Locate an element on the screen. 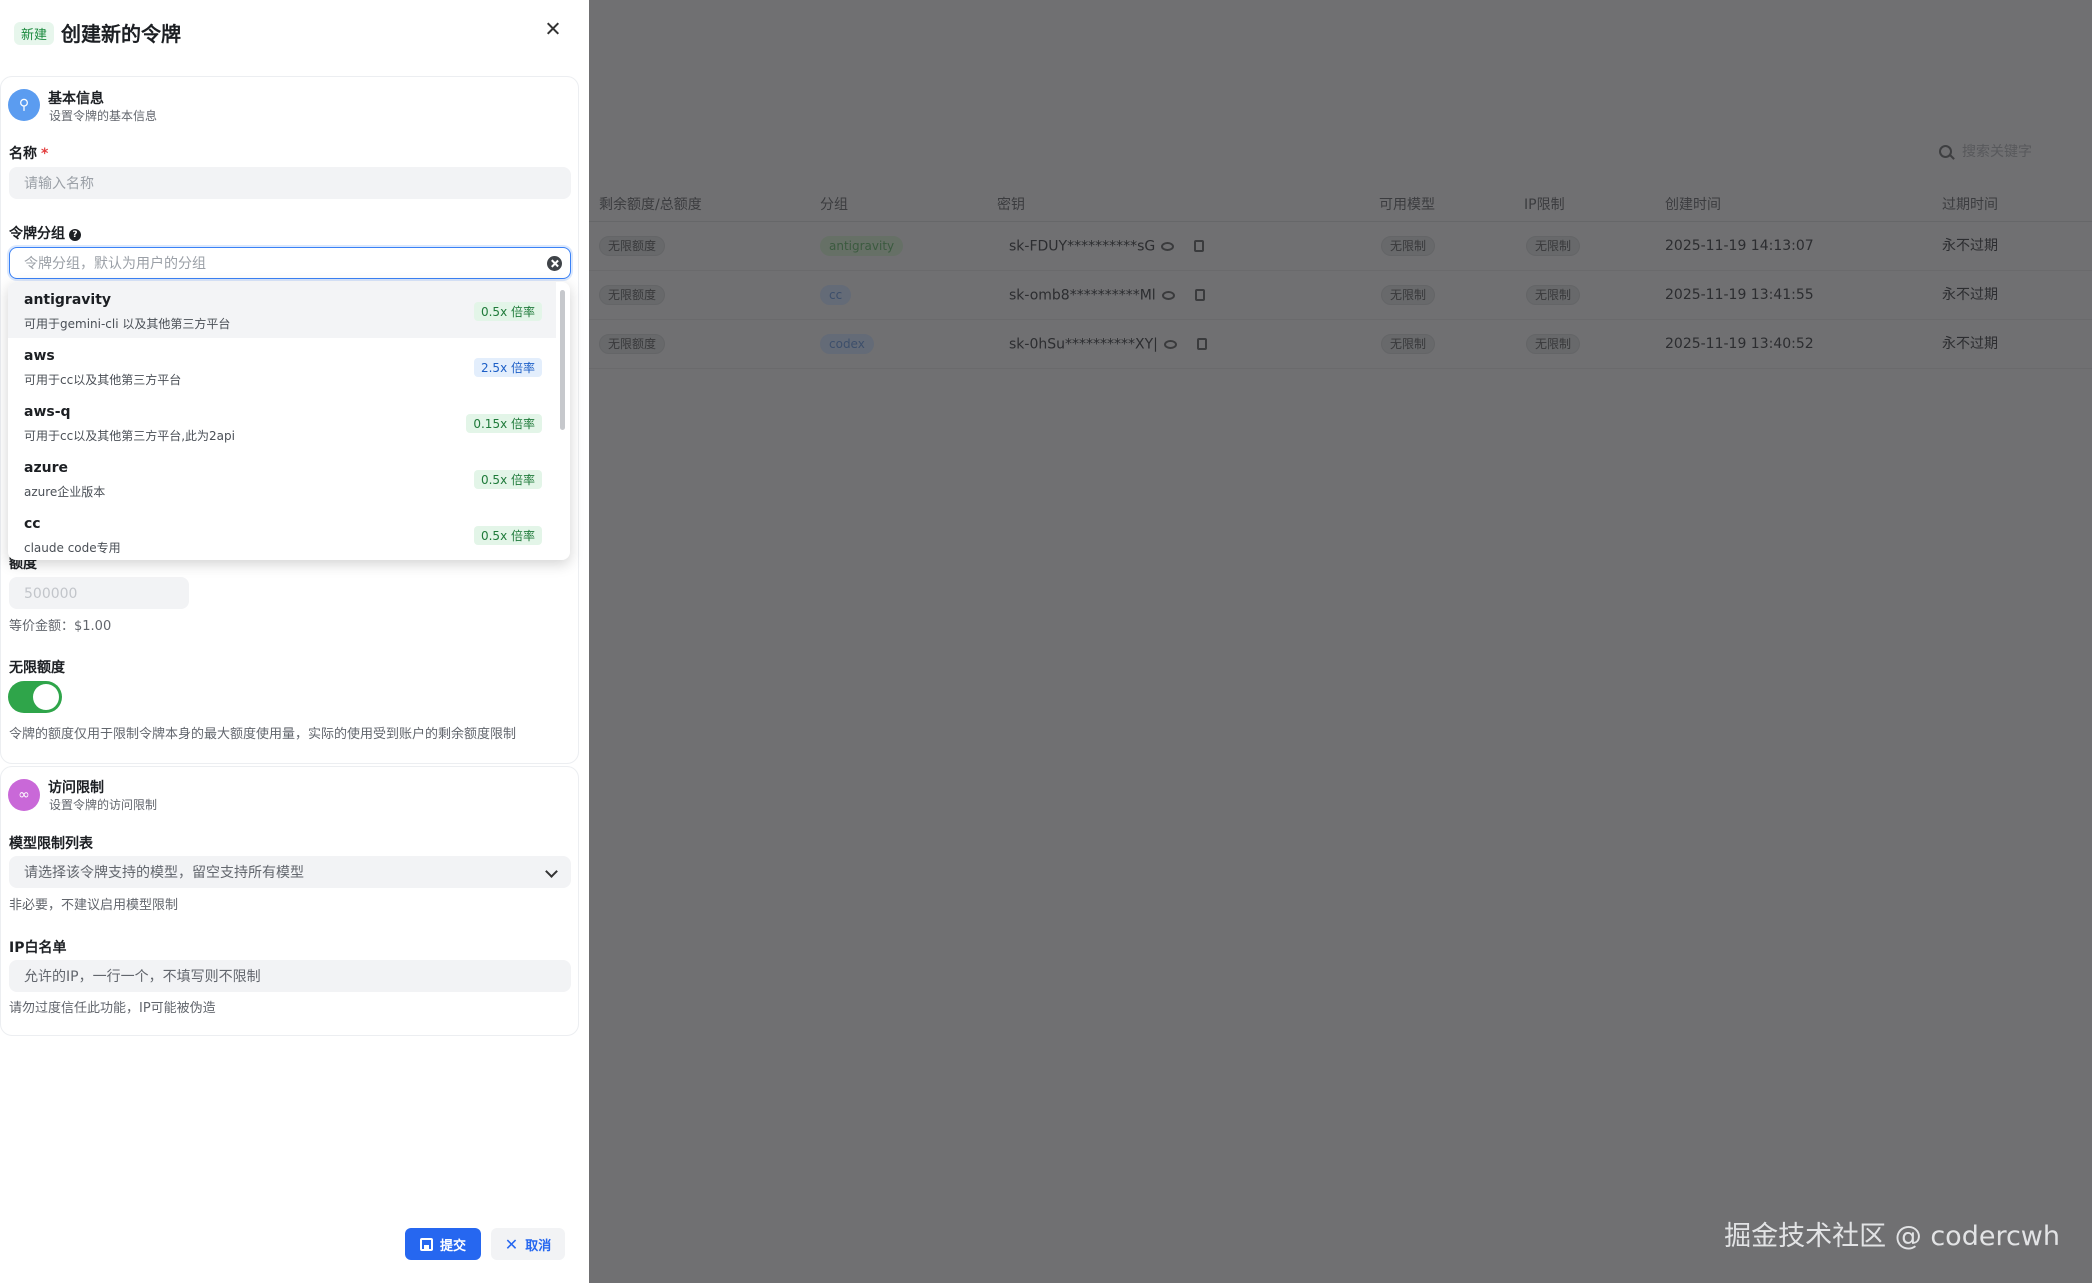 The width and height of the screenshot is (2092, 1283). group-label: 令牌分组? is located at coordinates (45, 233).